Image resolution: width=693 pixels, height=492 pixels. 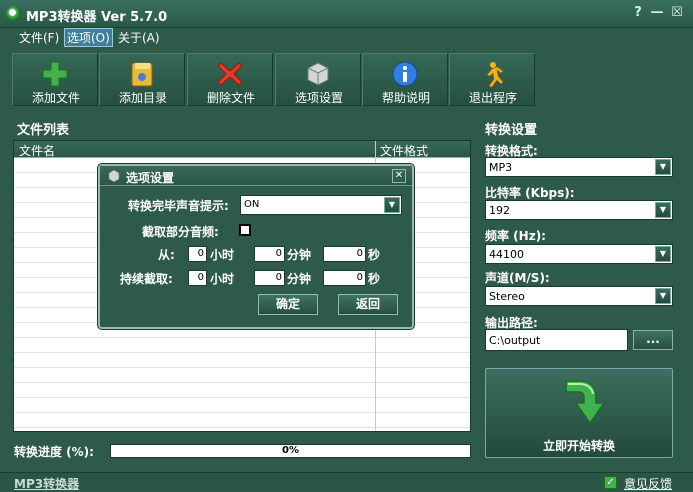 What do you see at coordinates (142, 74) in the screenshot?
I see `add-folder-icon` at bounding box center [142, 74].